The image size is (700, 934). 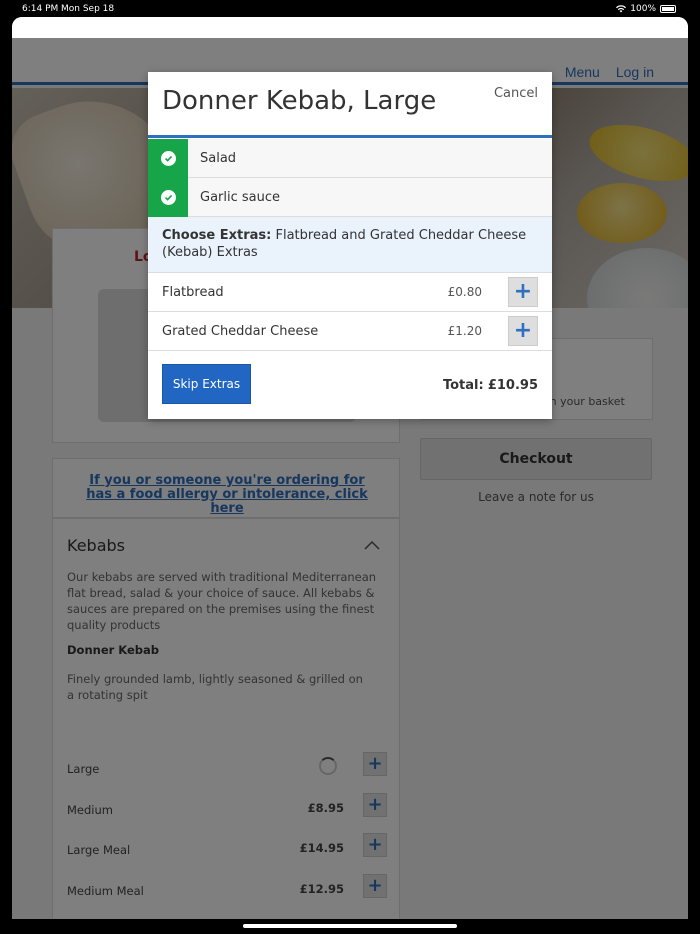 What do you see at coordinates (350, 292) in the screenshot?
I see `extra-row: Flatbread £0.80 +` at bounding box center [350, 292].